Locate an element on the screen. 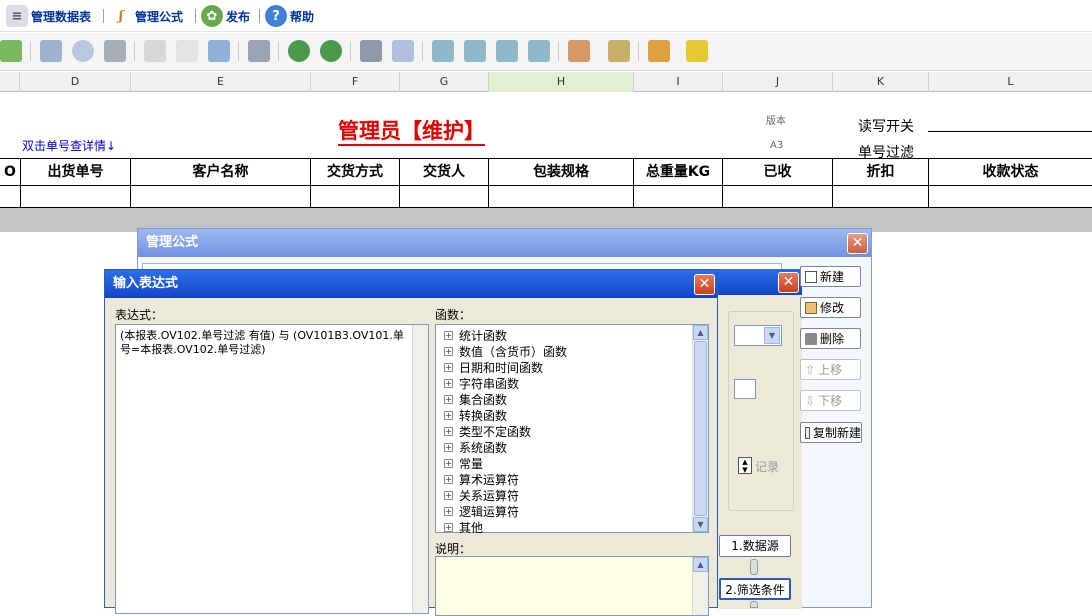 This screenshot has width=1092, height=616. insert-row-icon is located at coordinates (443, 51).